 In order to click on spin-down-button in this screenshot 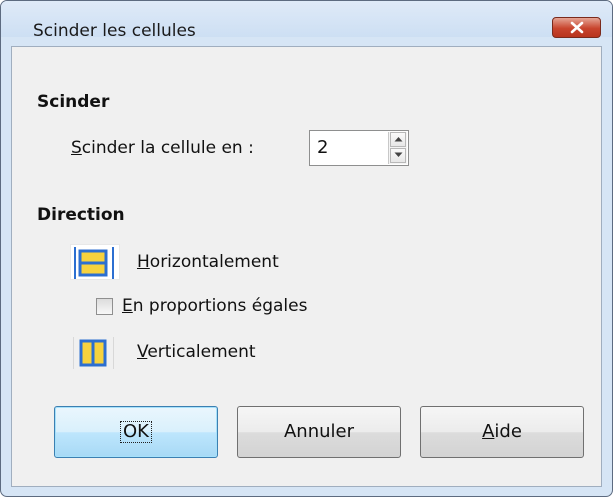, I will do `click(398, 155)`.